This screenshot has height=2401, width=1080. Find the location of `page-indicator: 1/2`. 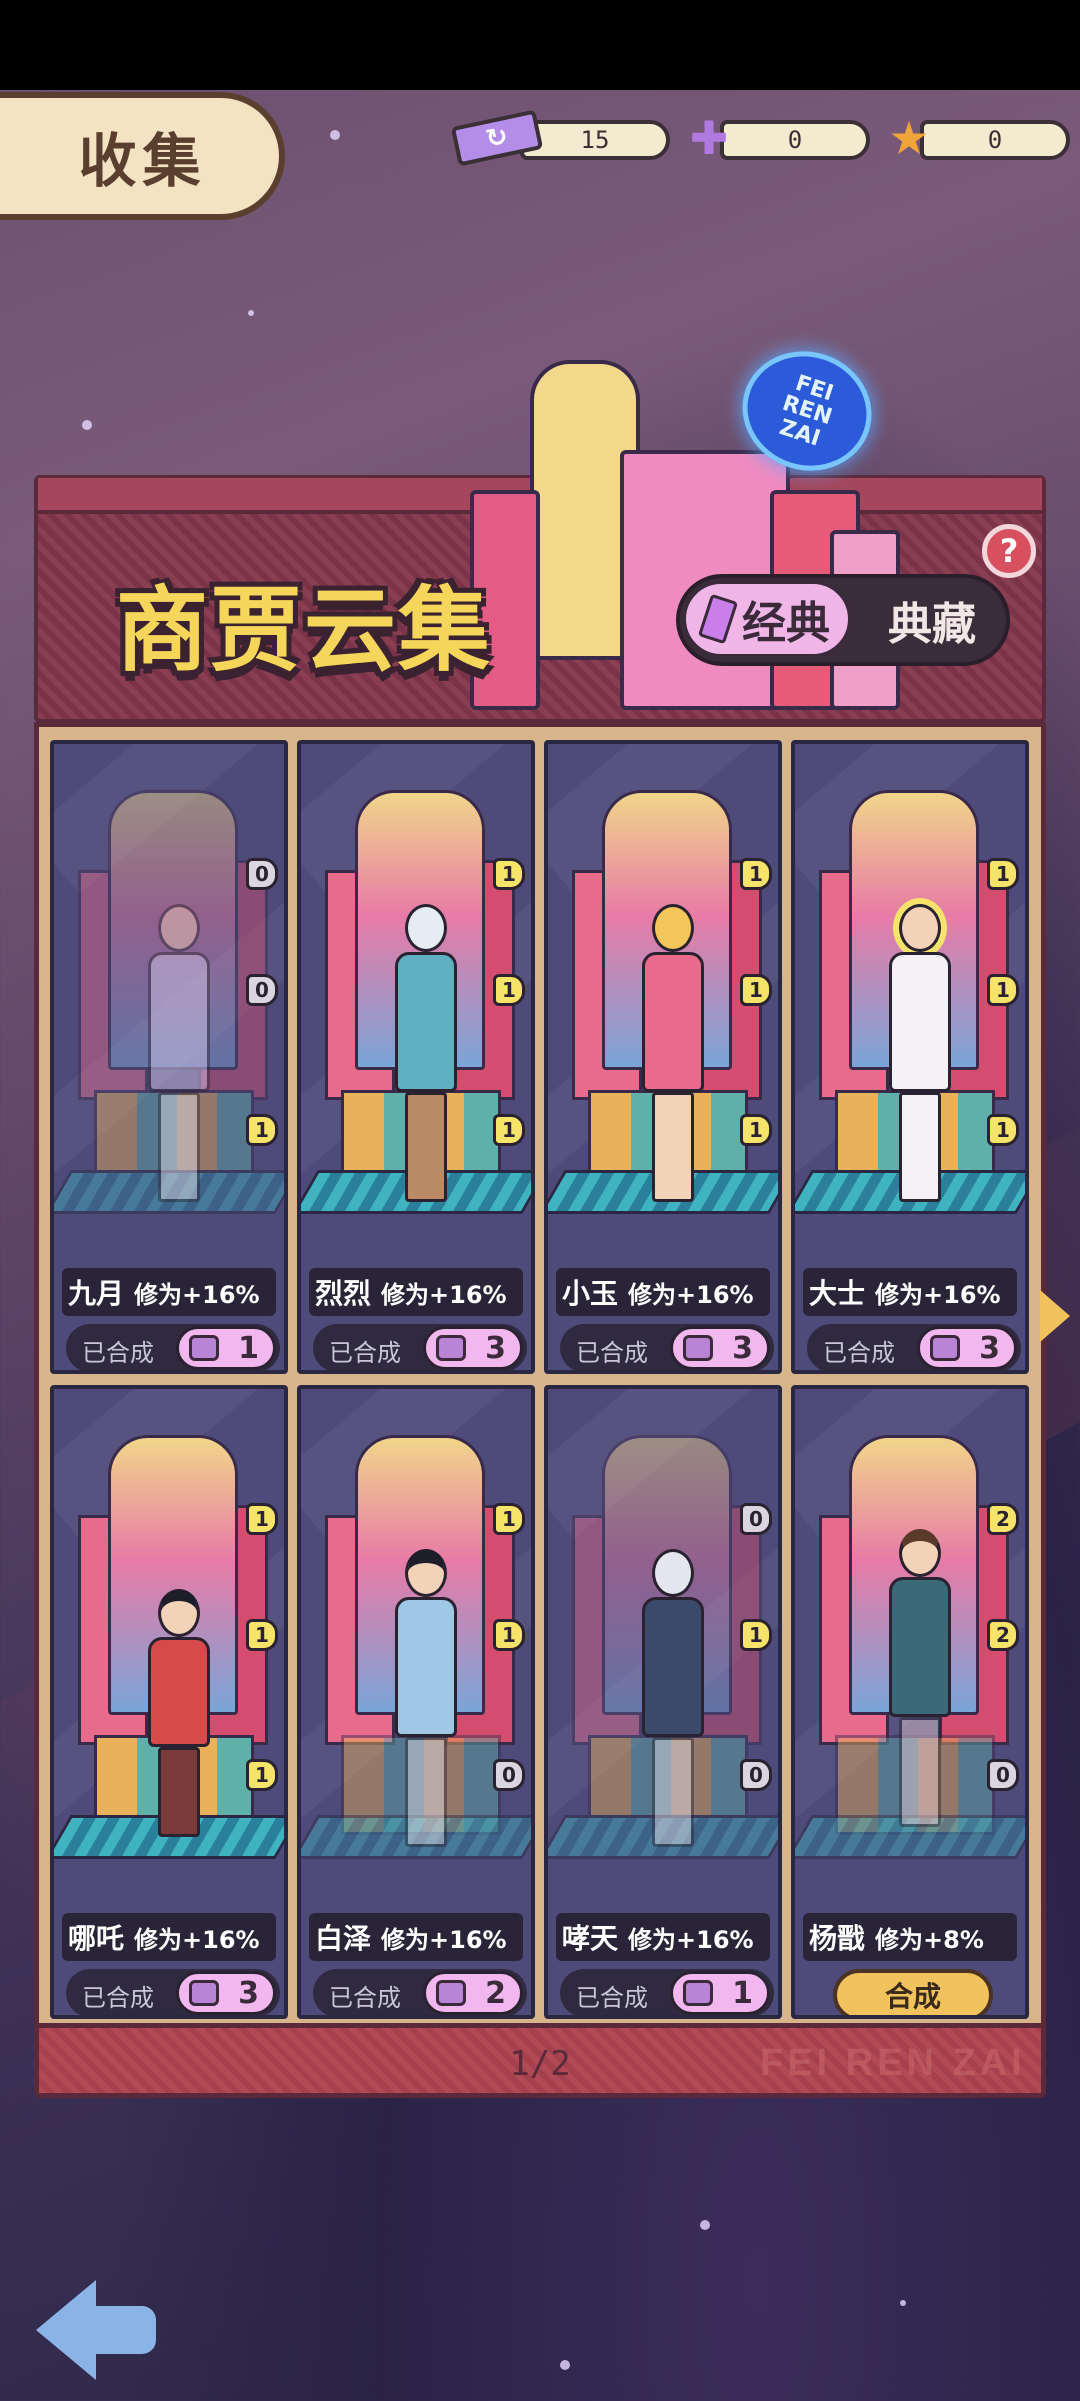

page-indicator: 1/2 is located at coordinates (540, 2064).